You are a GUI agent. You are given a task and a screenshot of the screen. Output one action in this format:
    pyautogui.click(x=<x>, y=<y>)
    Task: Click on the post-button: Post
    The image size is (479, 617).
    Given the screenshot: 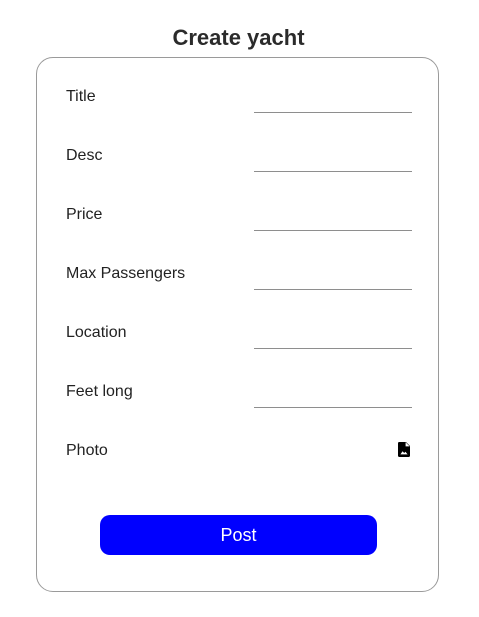 What is the action you would take?
    pyautogui.click(x=238, y=535)
    